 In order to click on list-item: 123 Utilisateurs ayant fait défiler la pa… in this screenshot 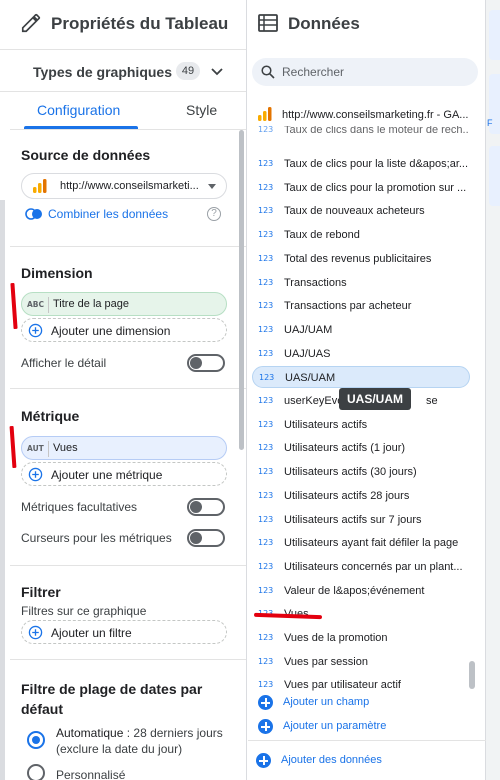, I will do `click(361, 543)`.